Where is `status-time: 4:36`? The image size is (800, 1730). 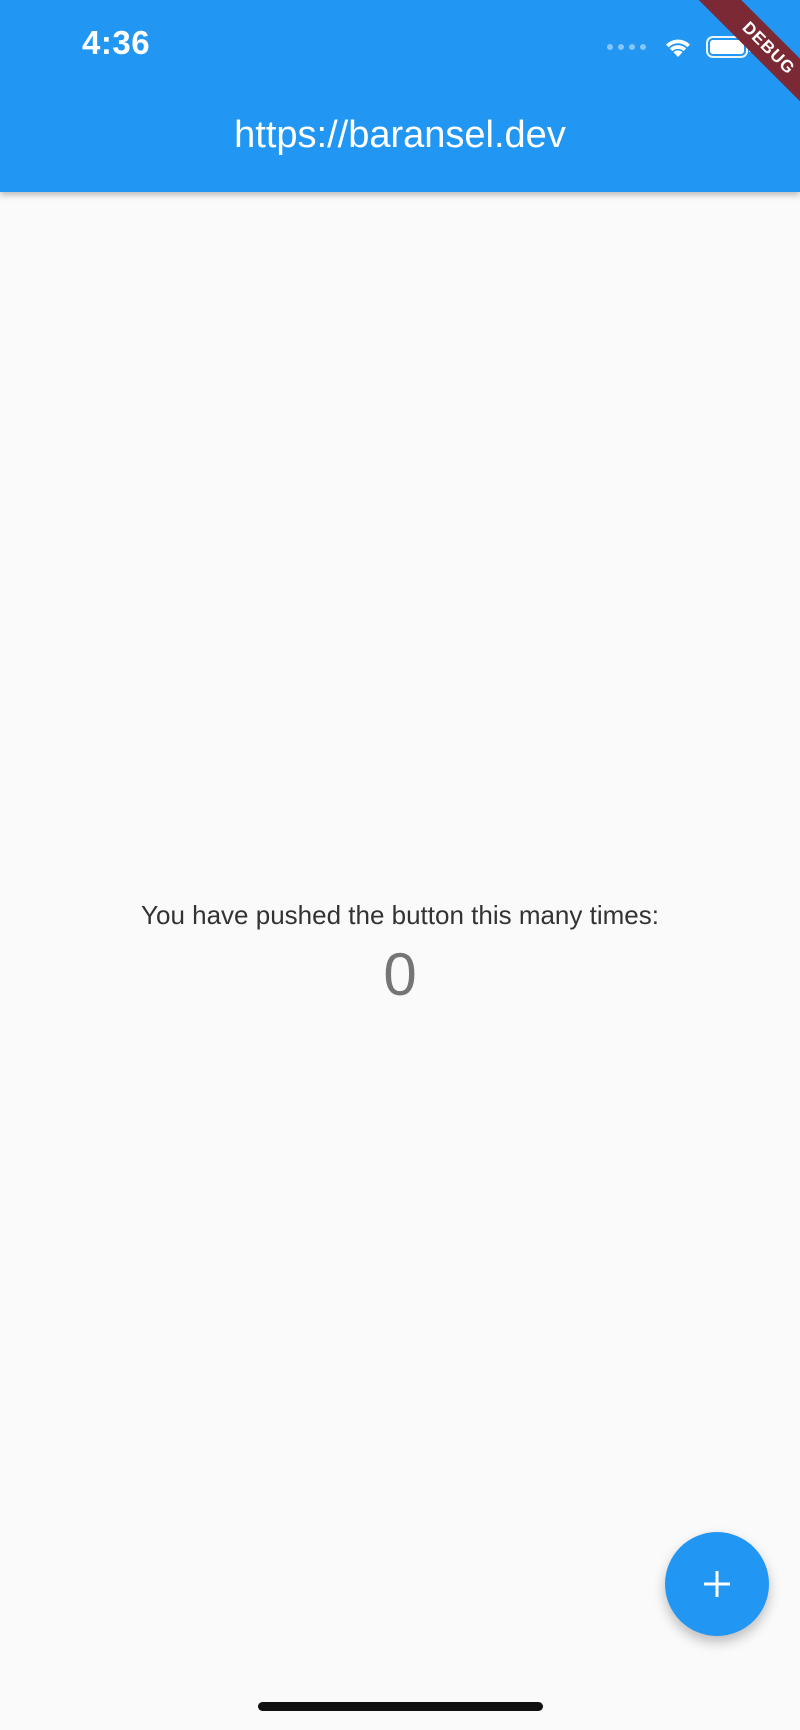
status-time: 4:36 is located at coordinates (116, 42).